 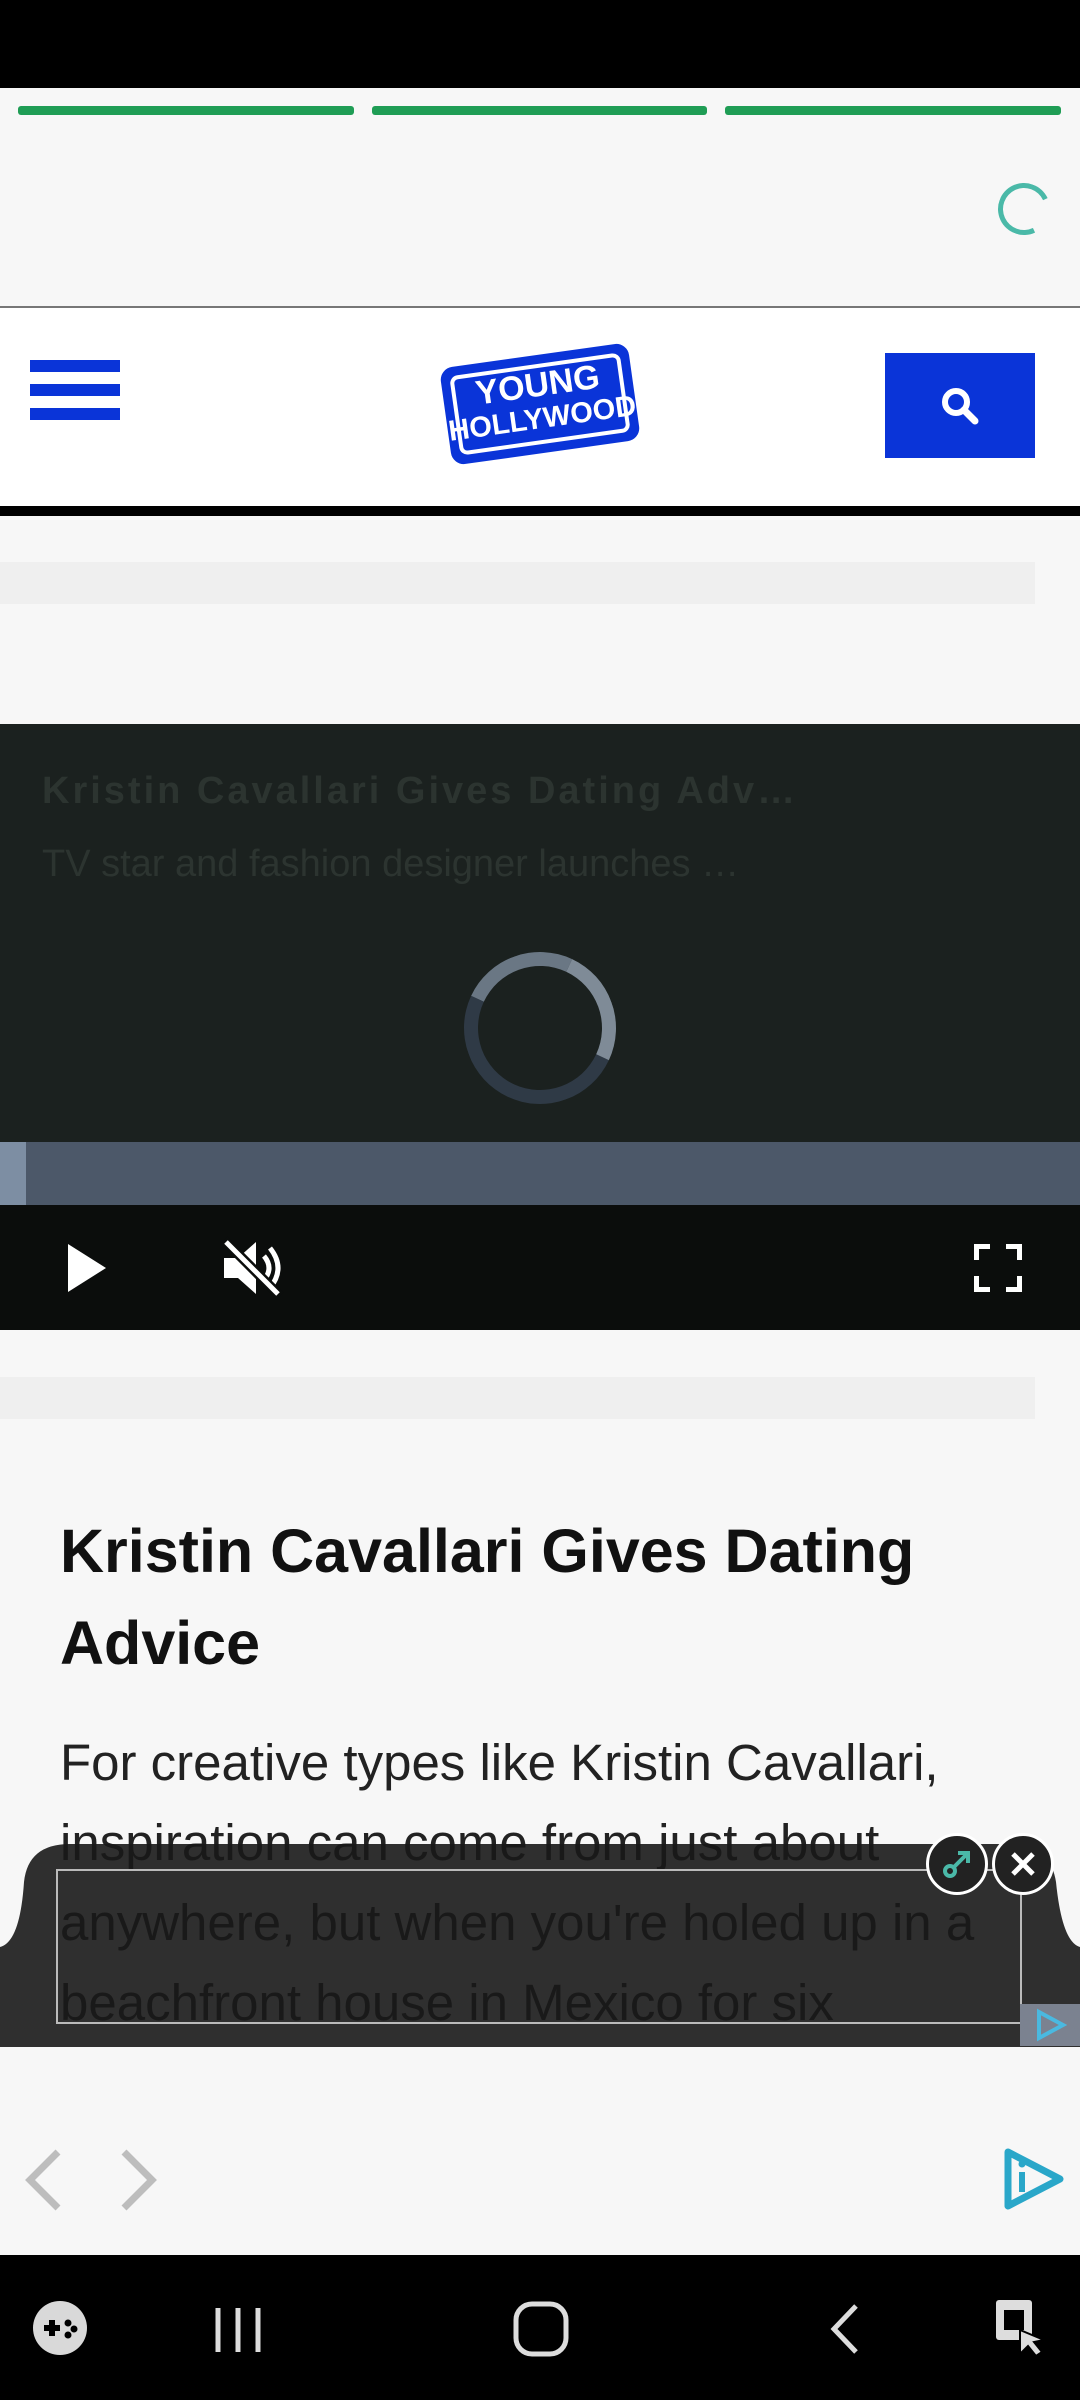 I want to click on adchoices-button, so click(x=1050, y=2025).